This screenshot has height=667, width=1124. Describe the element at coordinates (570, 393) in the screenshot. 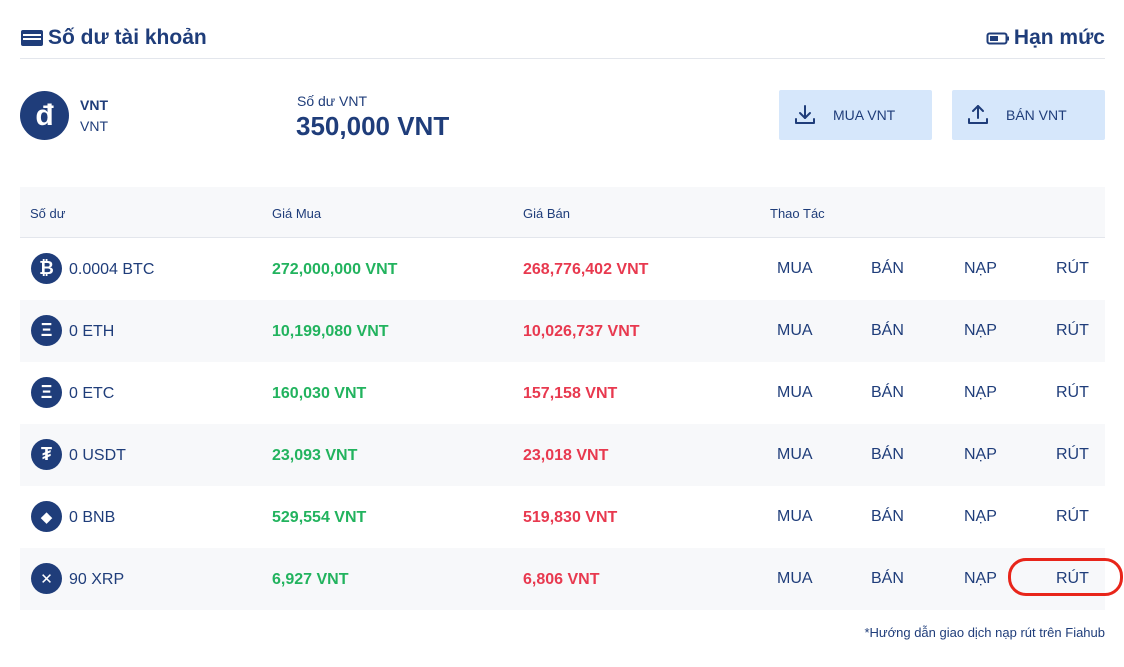

I see `sell-price: 157,158 VNT` at that location.